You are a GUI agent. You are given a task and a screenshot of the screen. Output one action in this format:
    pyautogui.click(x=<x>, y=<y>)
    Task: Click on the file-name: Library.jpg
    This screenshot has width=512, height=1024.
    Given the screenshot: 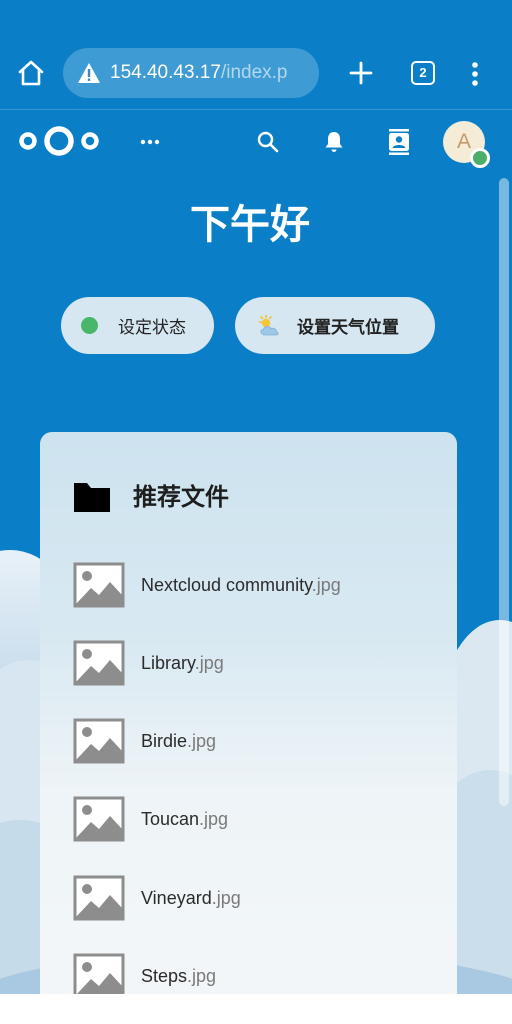 What is the action you would take?
    pyautogui.click(x=182, y=663)
    